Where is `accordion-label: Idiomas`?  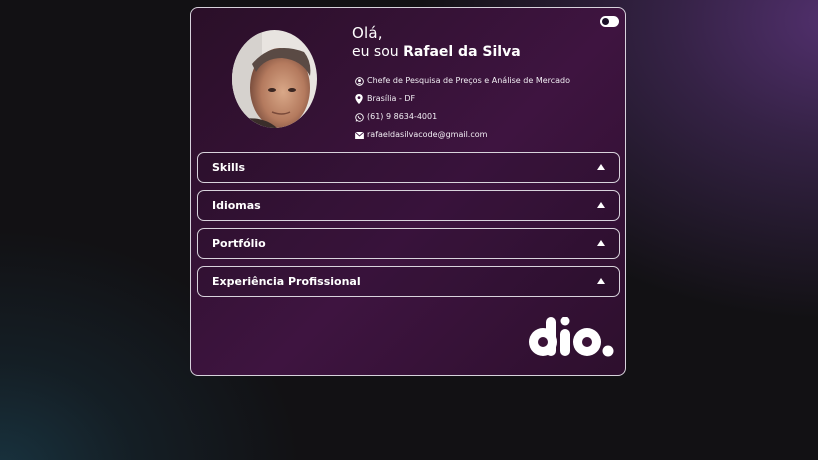
accordion-label: Idiomas is located at coordinates (236, 205).